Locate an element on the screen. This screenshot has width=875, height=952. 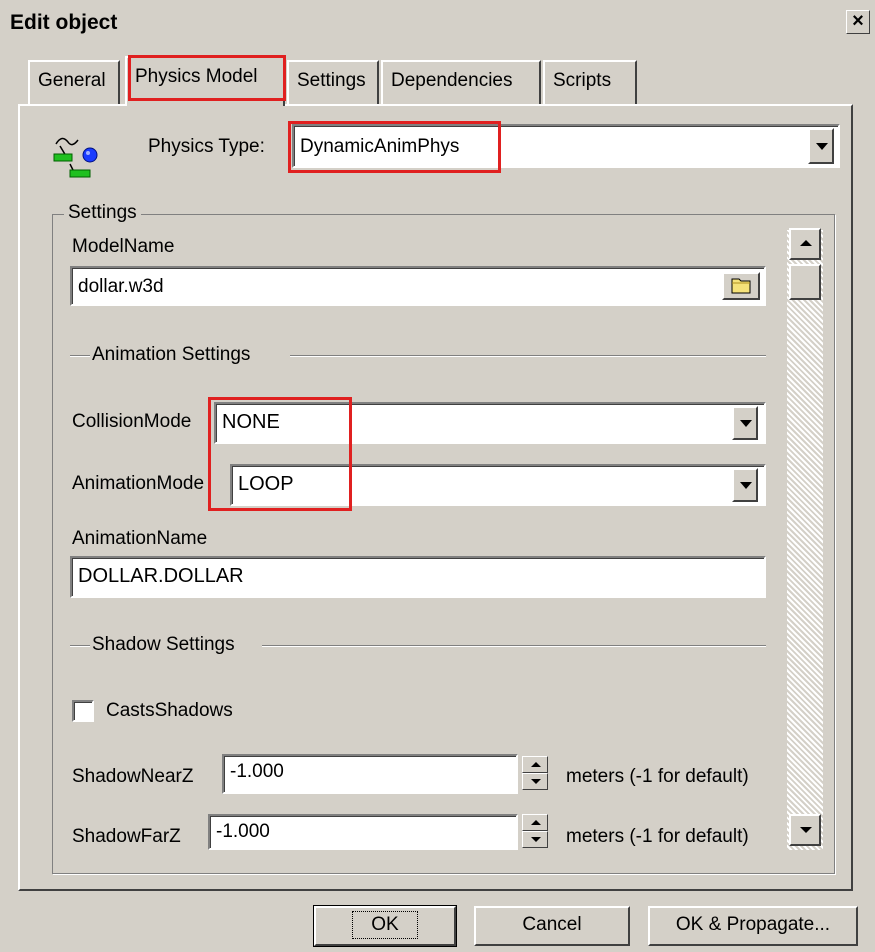
model-name-label: ModelName is located at coordinates (123, 246).